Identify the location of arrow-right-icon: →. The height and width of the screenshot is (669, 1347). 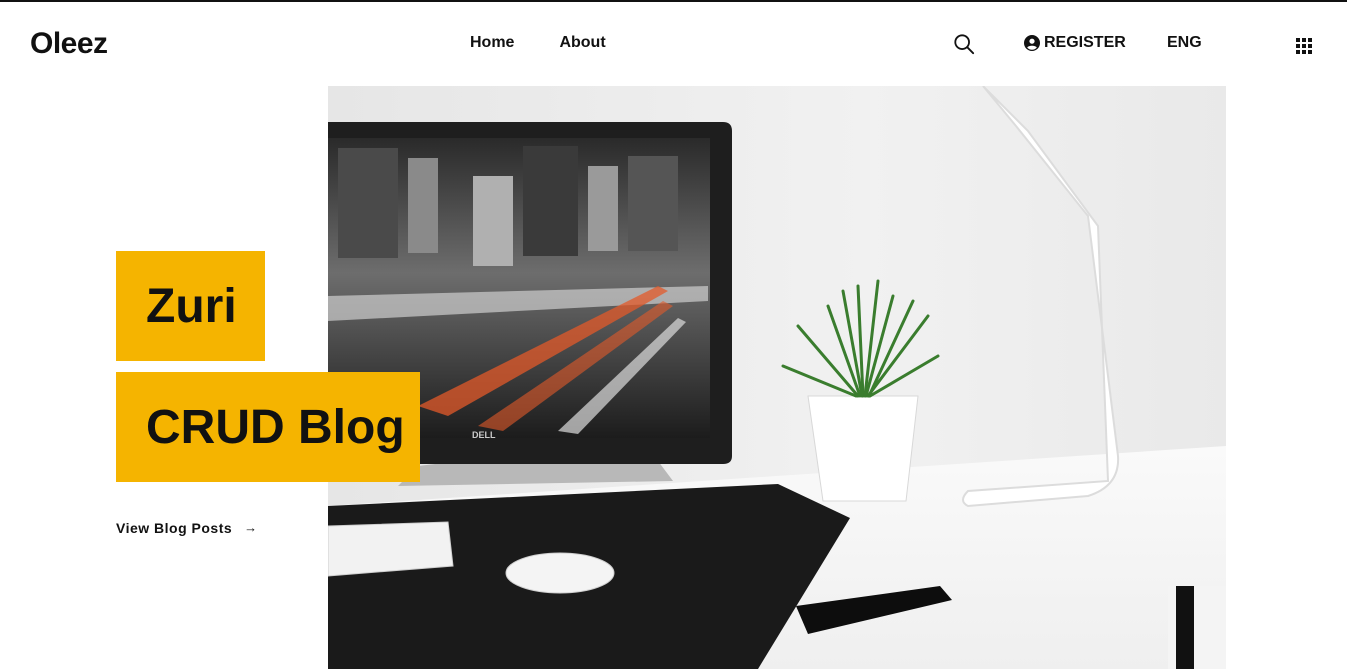
(251, 527).